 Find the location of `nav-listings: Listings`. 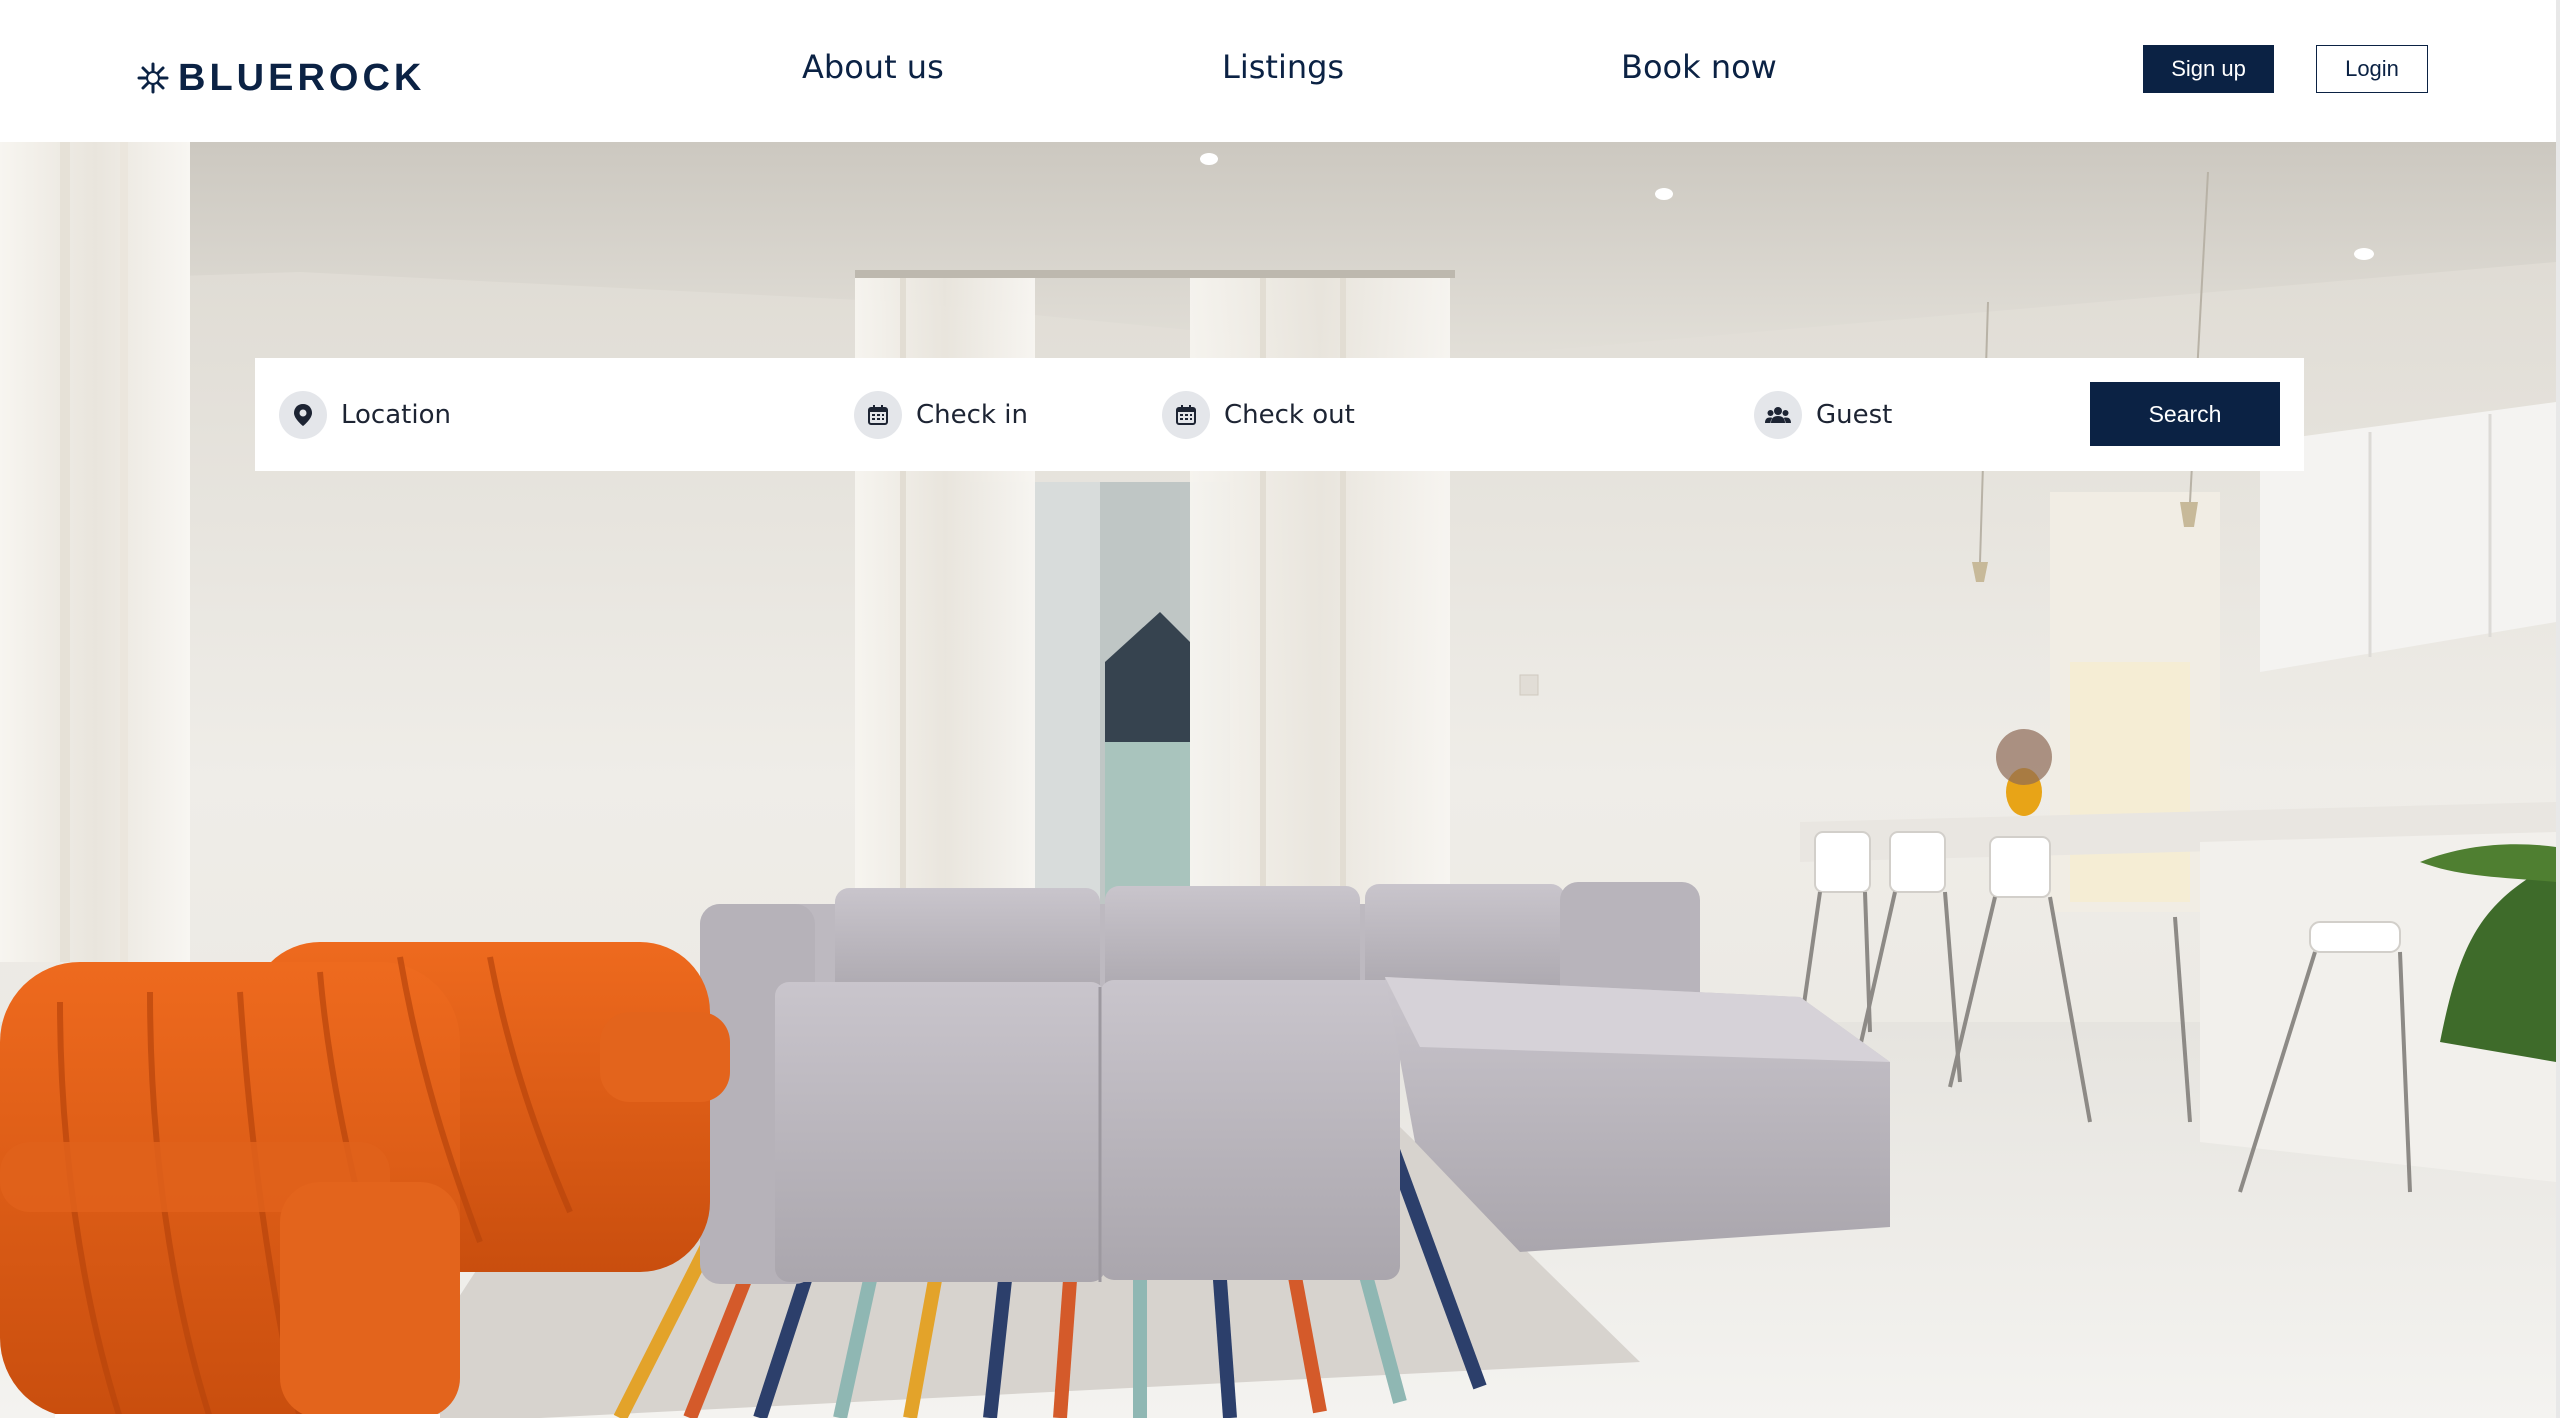

nav-listings: Listings is located at coordinates (1283, 67).